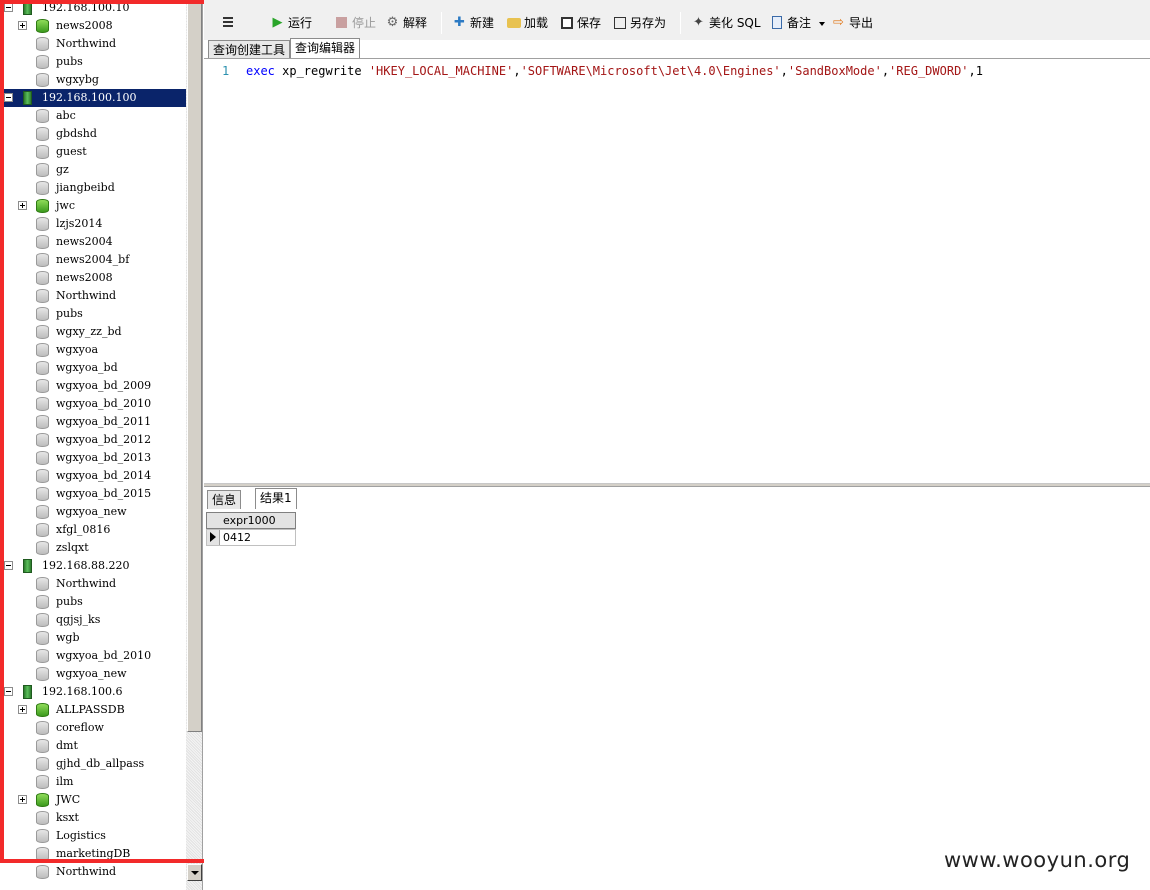 This screenshot has width=1150, height=890. Describe the element at coordinates (93, 638) in the screenshot. I see `tree-database-node: wgb` at that location.